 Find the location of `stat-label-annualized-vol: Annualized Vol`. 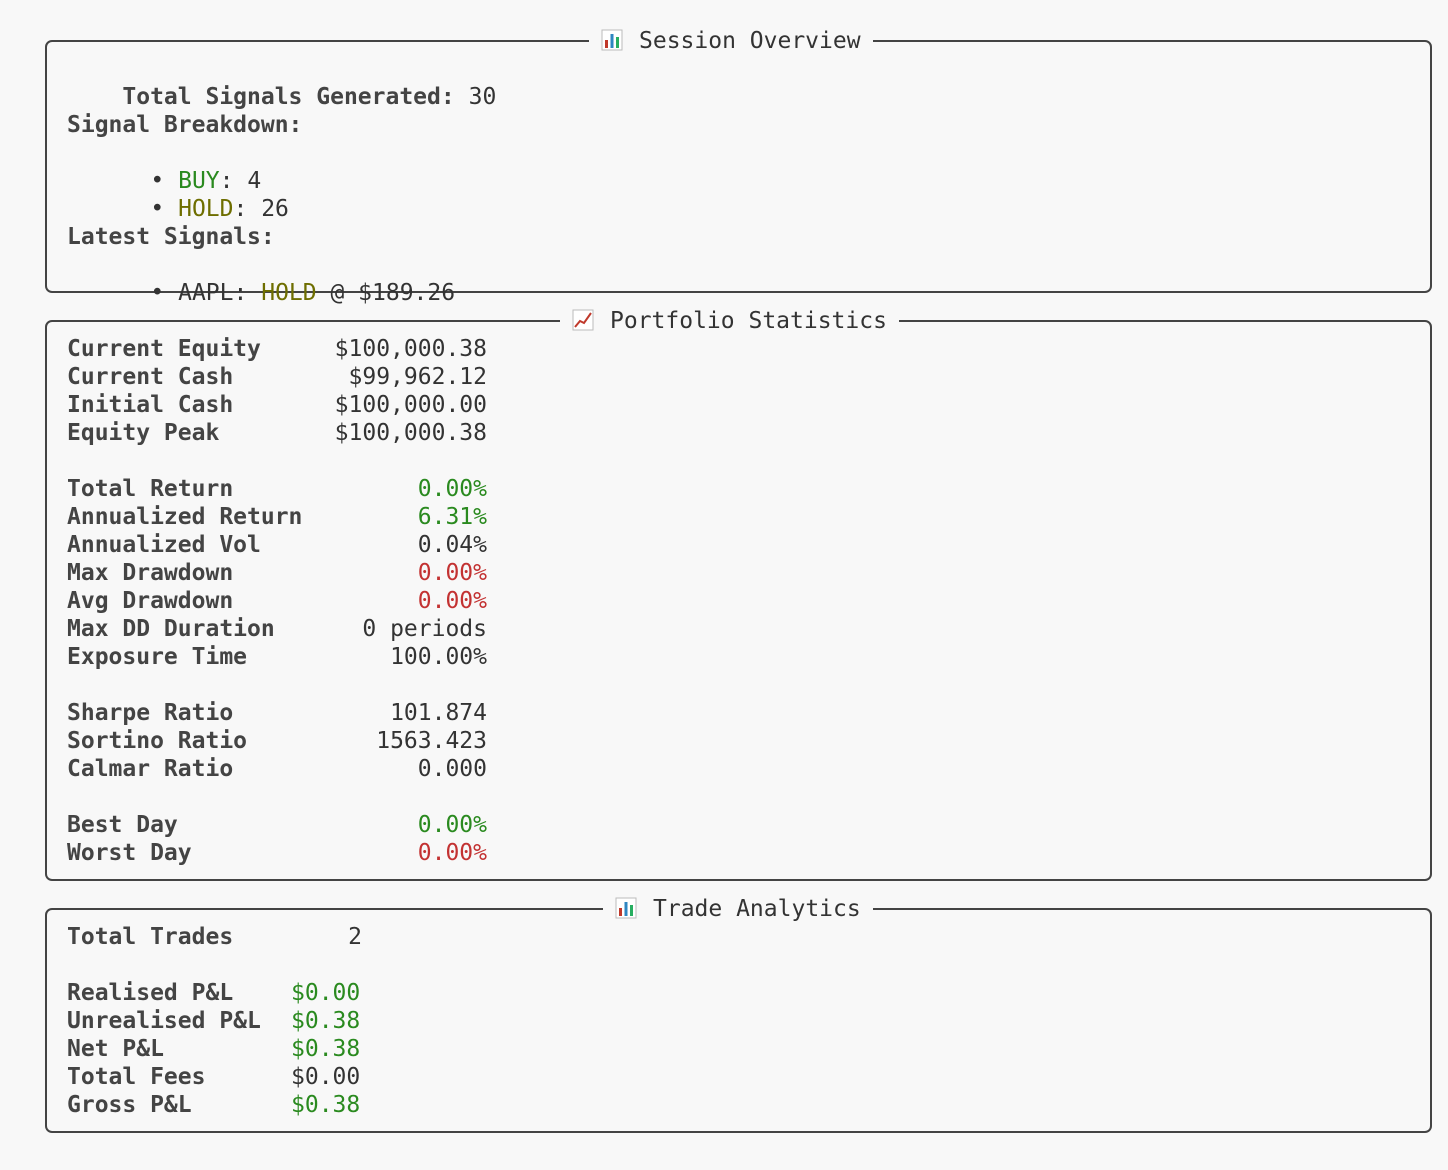

stat-label-annualized-vol: Annualized Vol is located at coordinates (164, 545).